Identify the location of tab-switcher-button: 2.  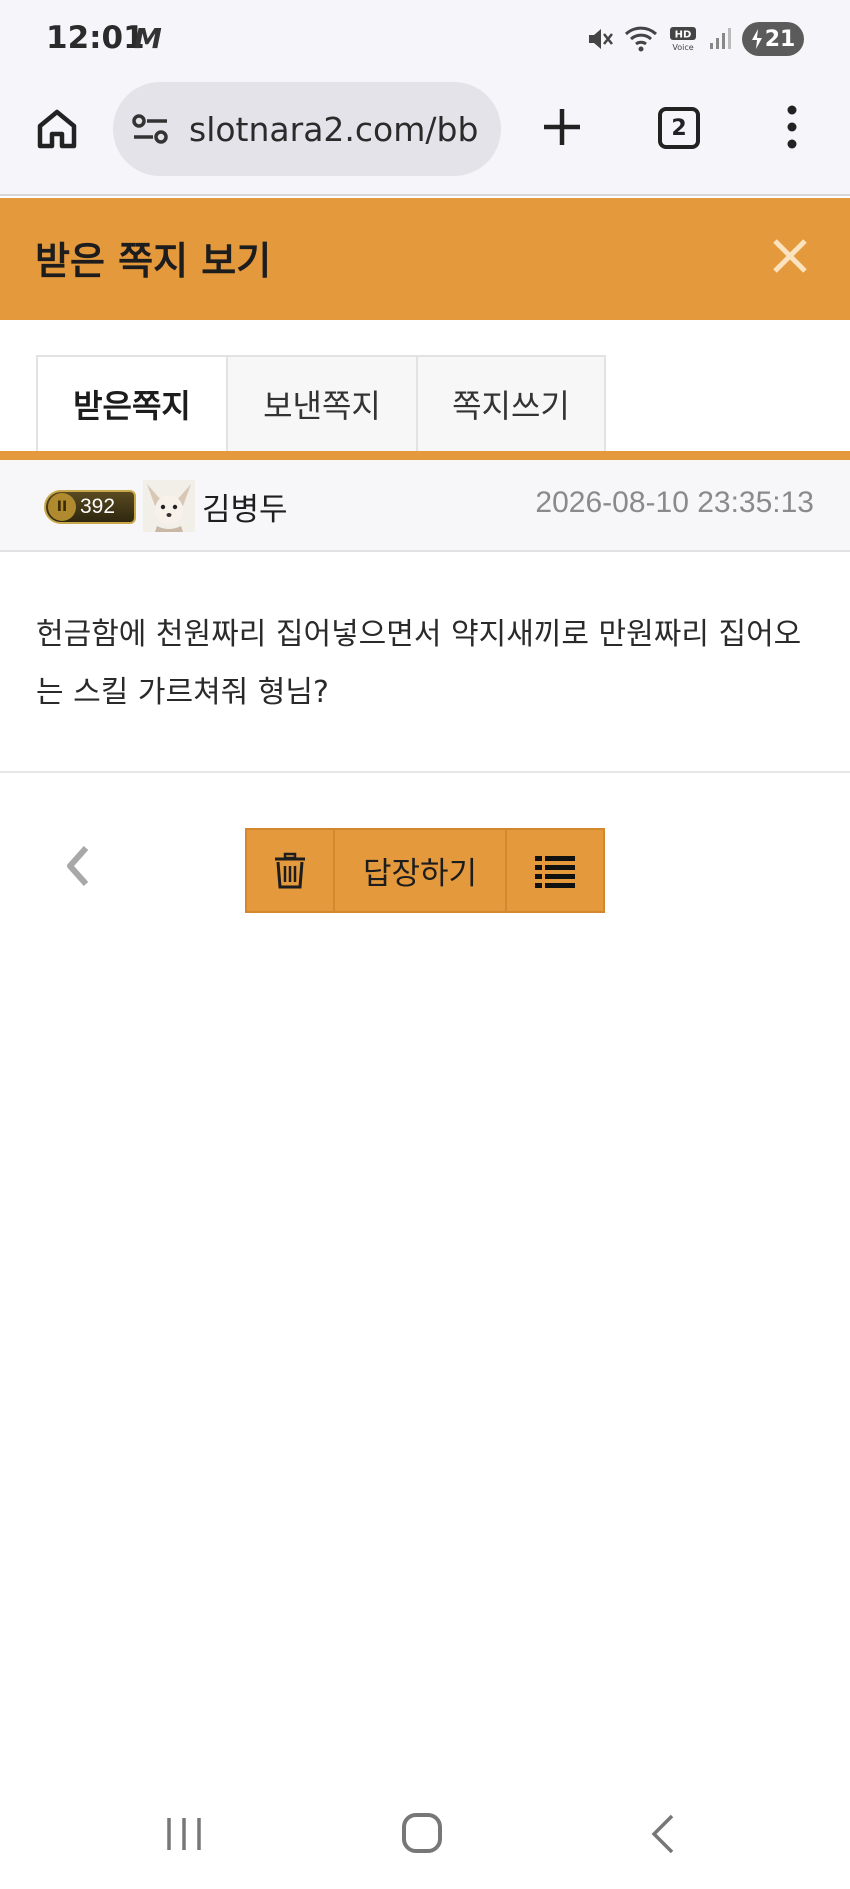
(679, 128).